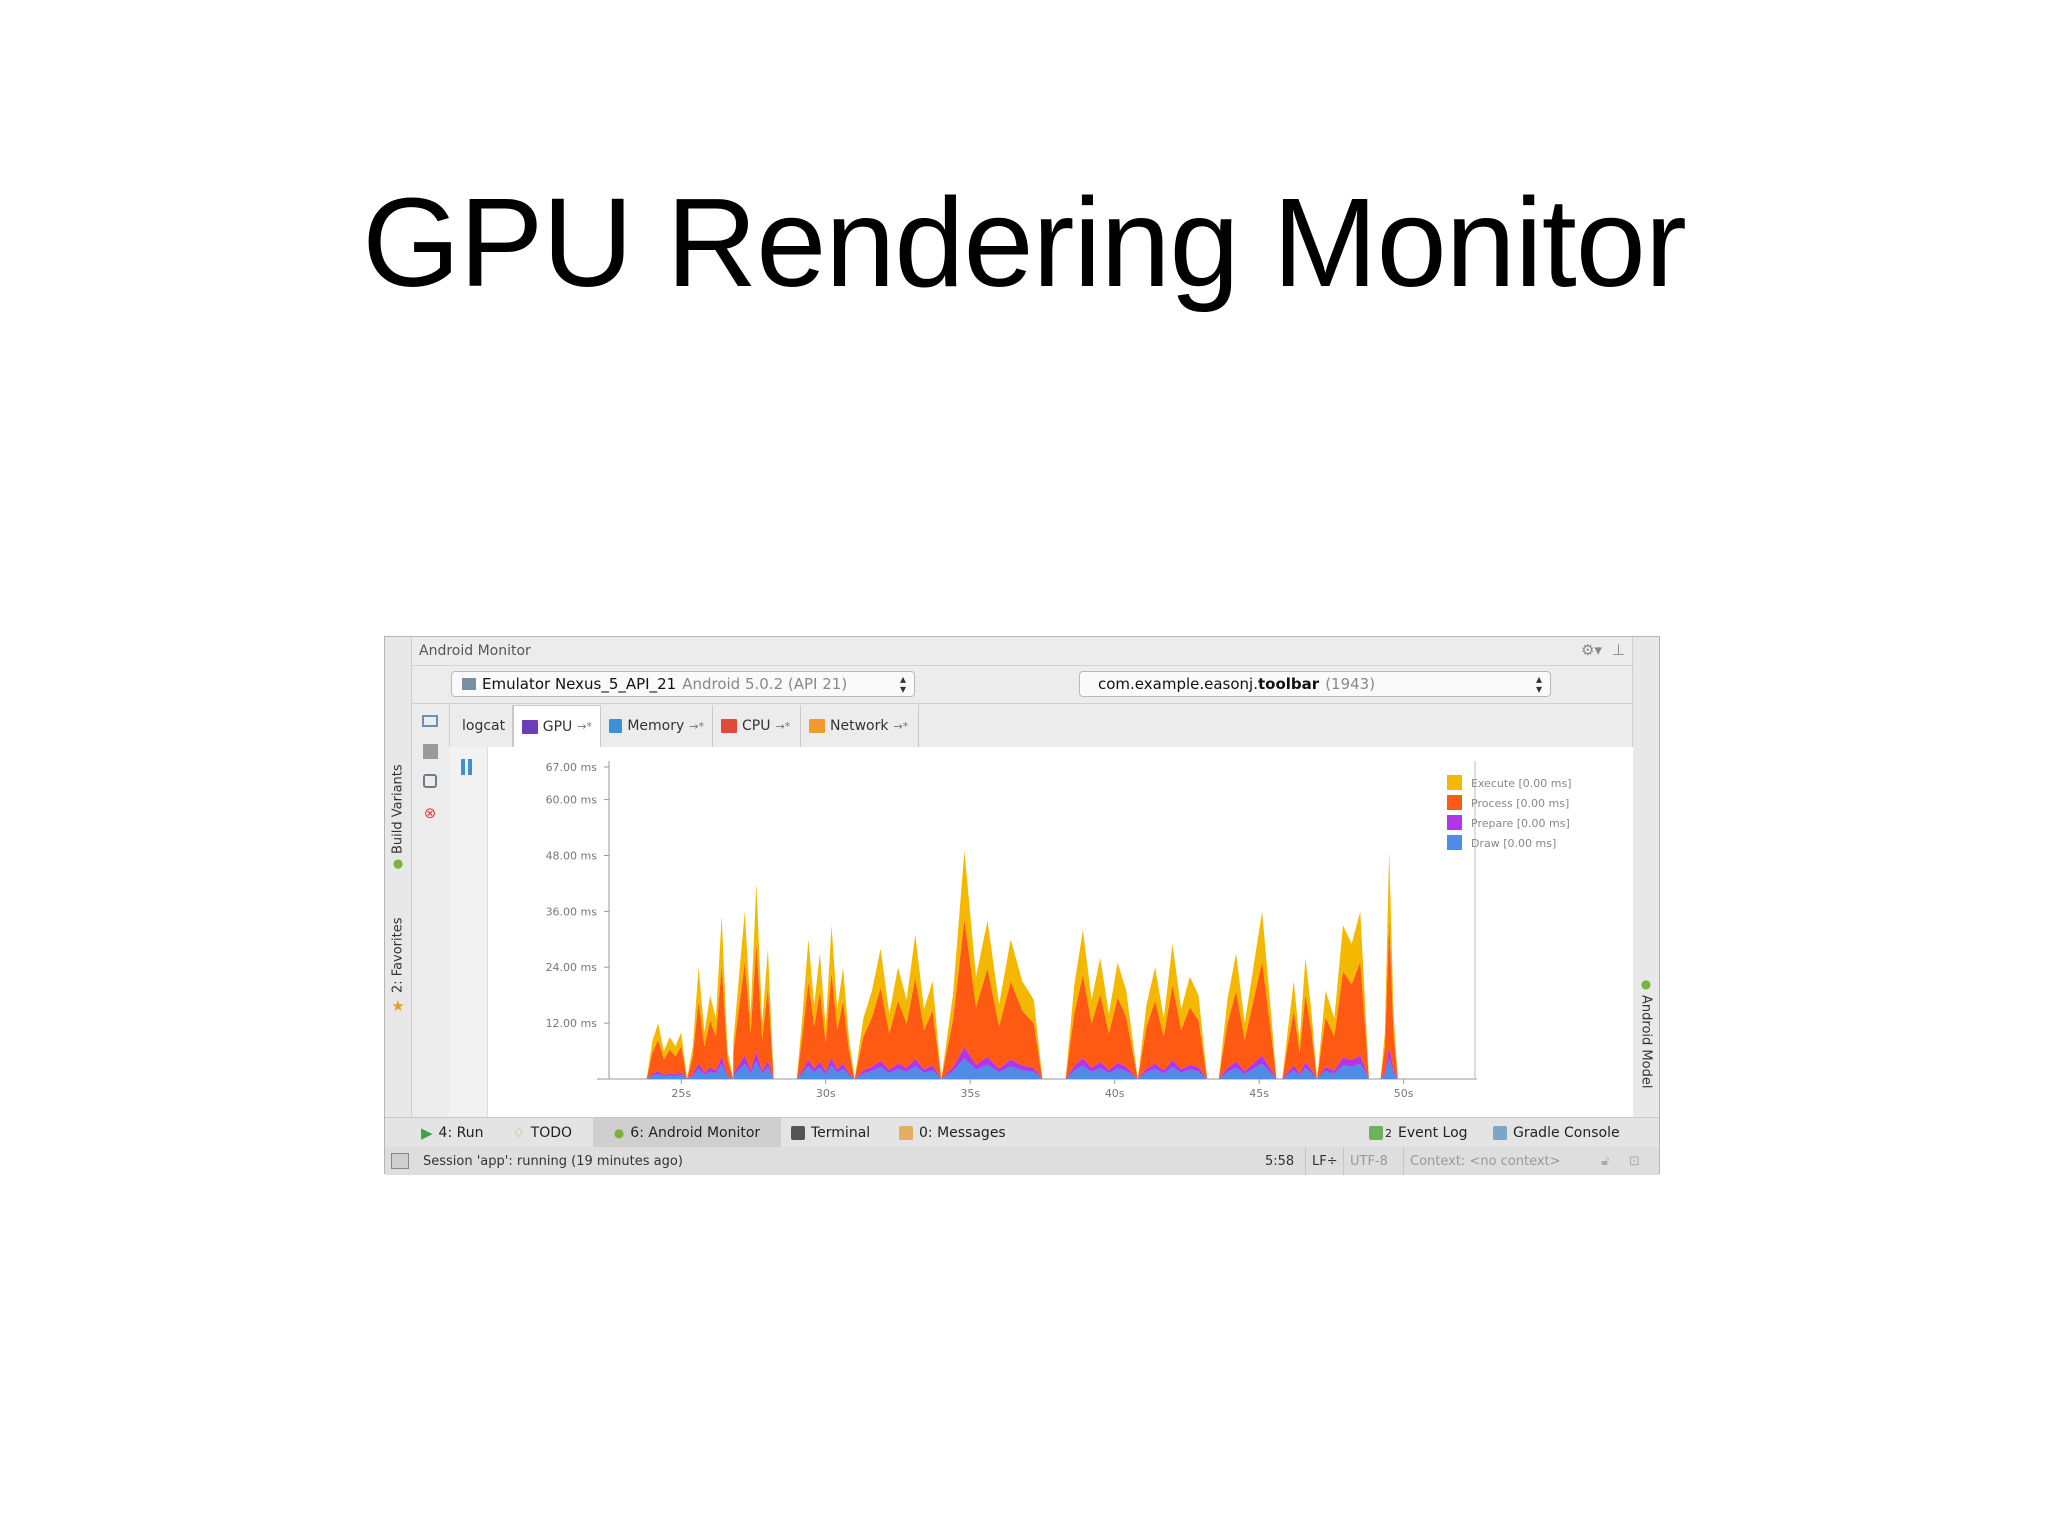  Describe the element at coordinates (400, 1161) in the screenshot. I see `tool-windows-toggle-icon` at that location.